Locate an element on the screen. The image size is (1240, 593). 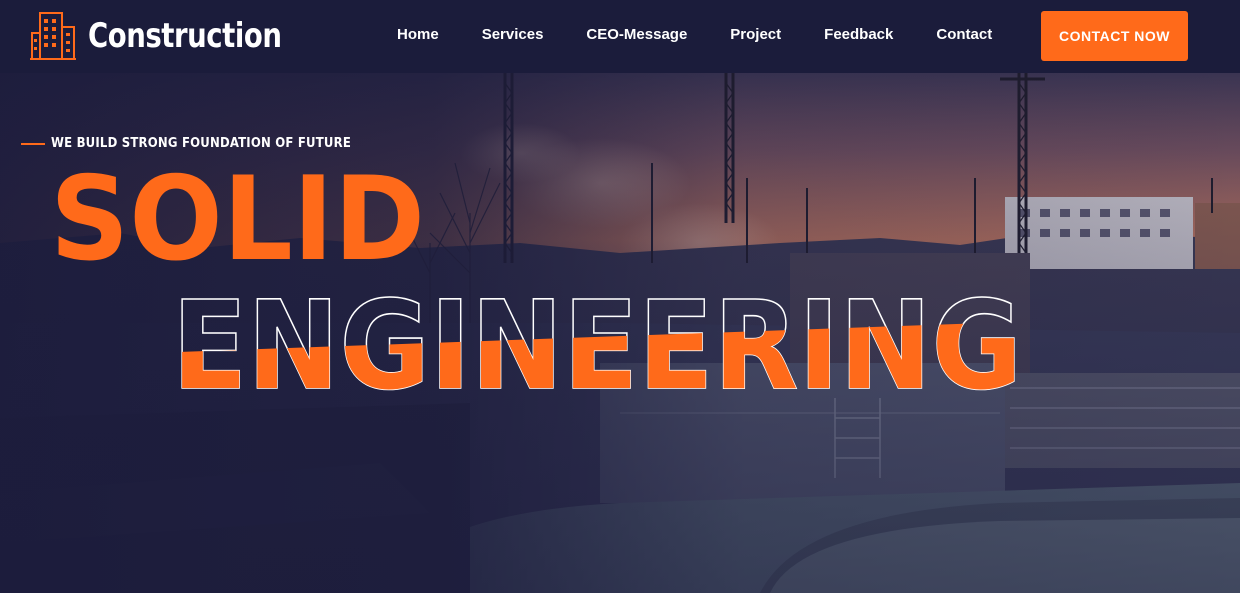
nav-home: Home is located at coordinates (418, 34).